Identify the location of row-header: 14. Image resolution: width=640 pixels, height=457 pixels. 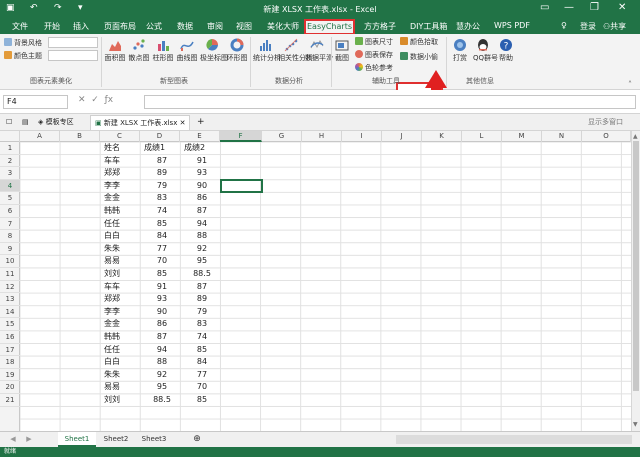
(10, 312).